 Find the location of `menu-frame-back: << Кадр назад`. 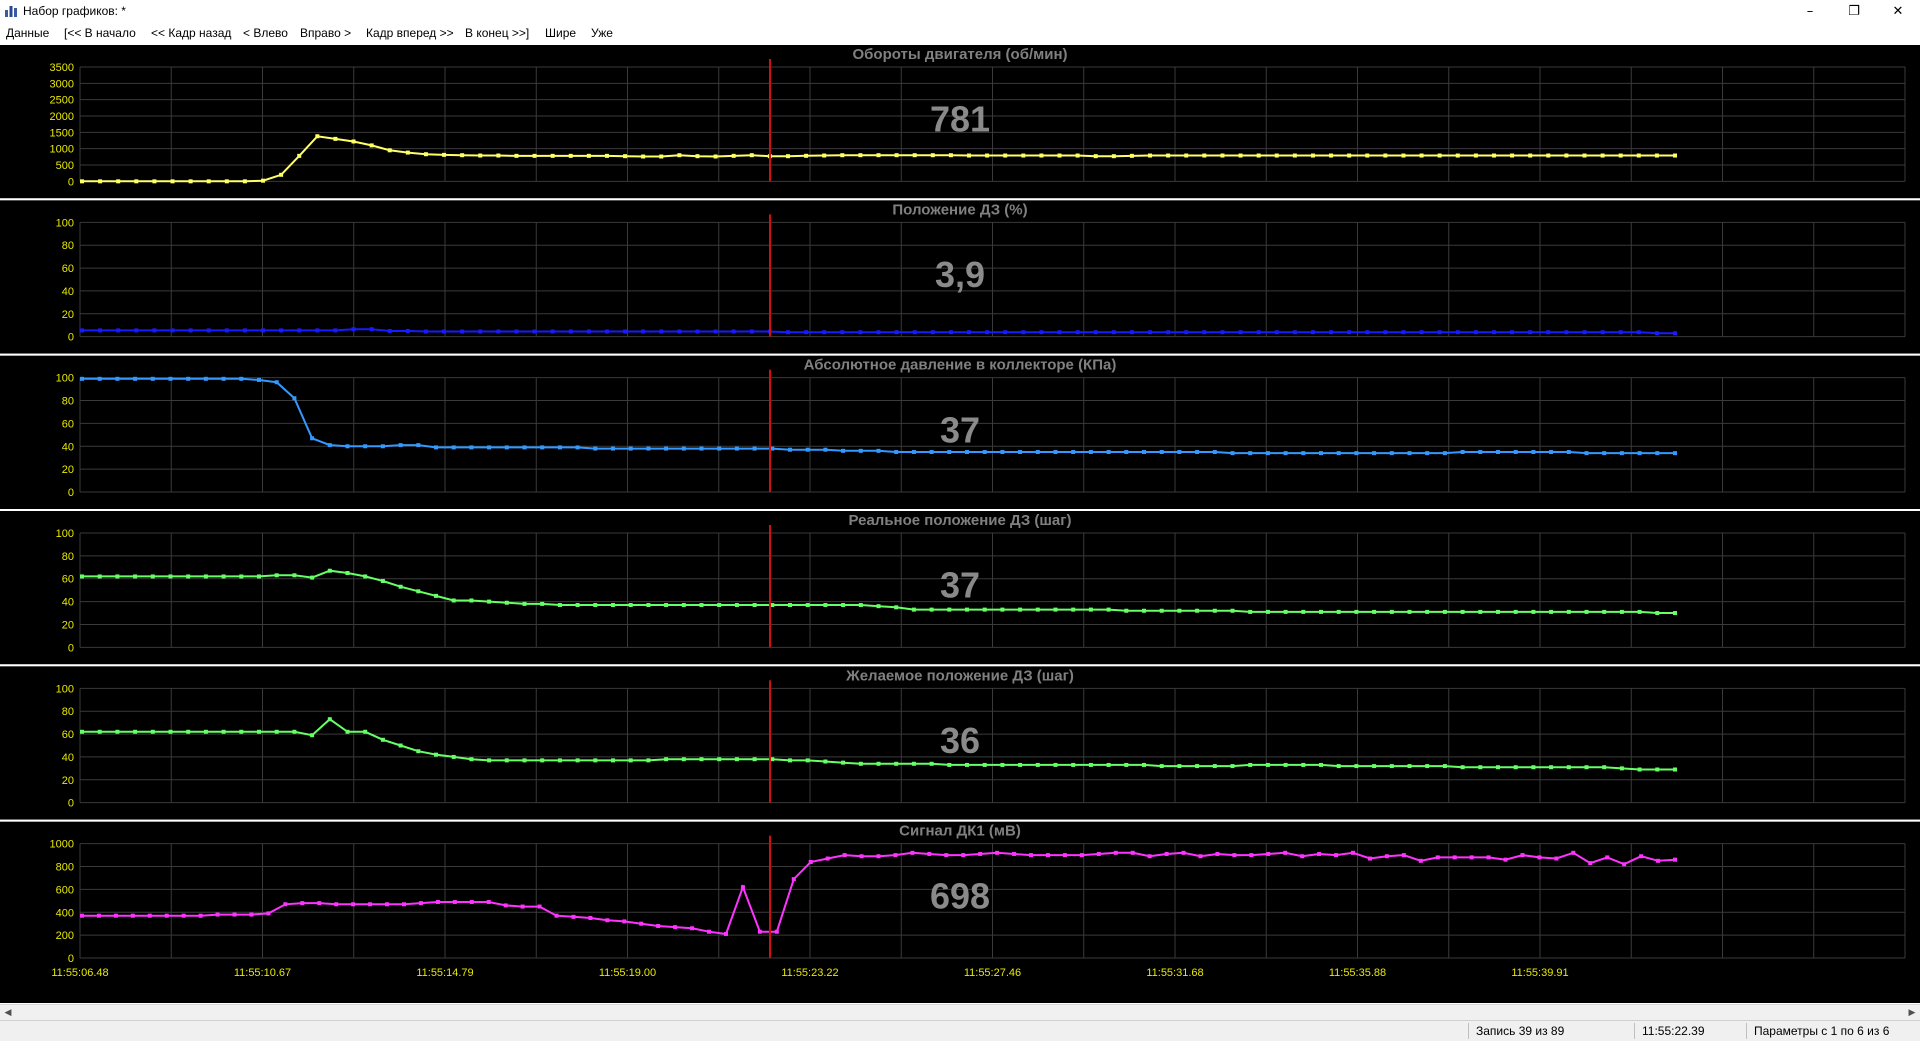

menu-frame-back: << Кадр назад is located at coordinates (191, 33).